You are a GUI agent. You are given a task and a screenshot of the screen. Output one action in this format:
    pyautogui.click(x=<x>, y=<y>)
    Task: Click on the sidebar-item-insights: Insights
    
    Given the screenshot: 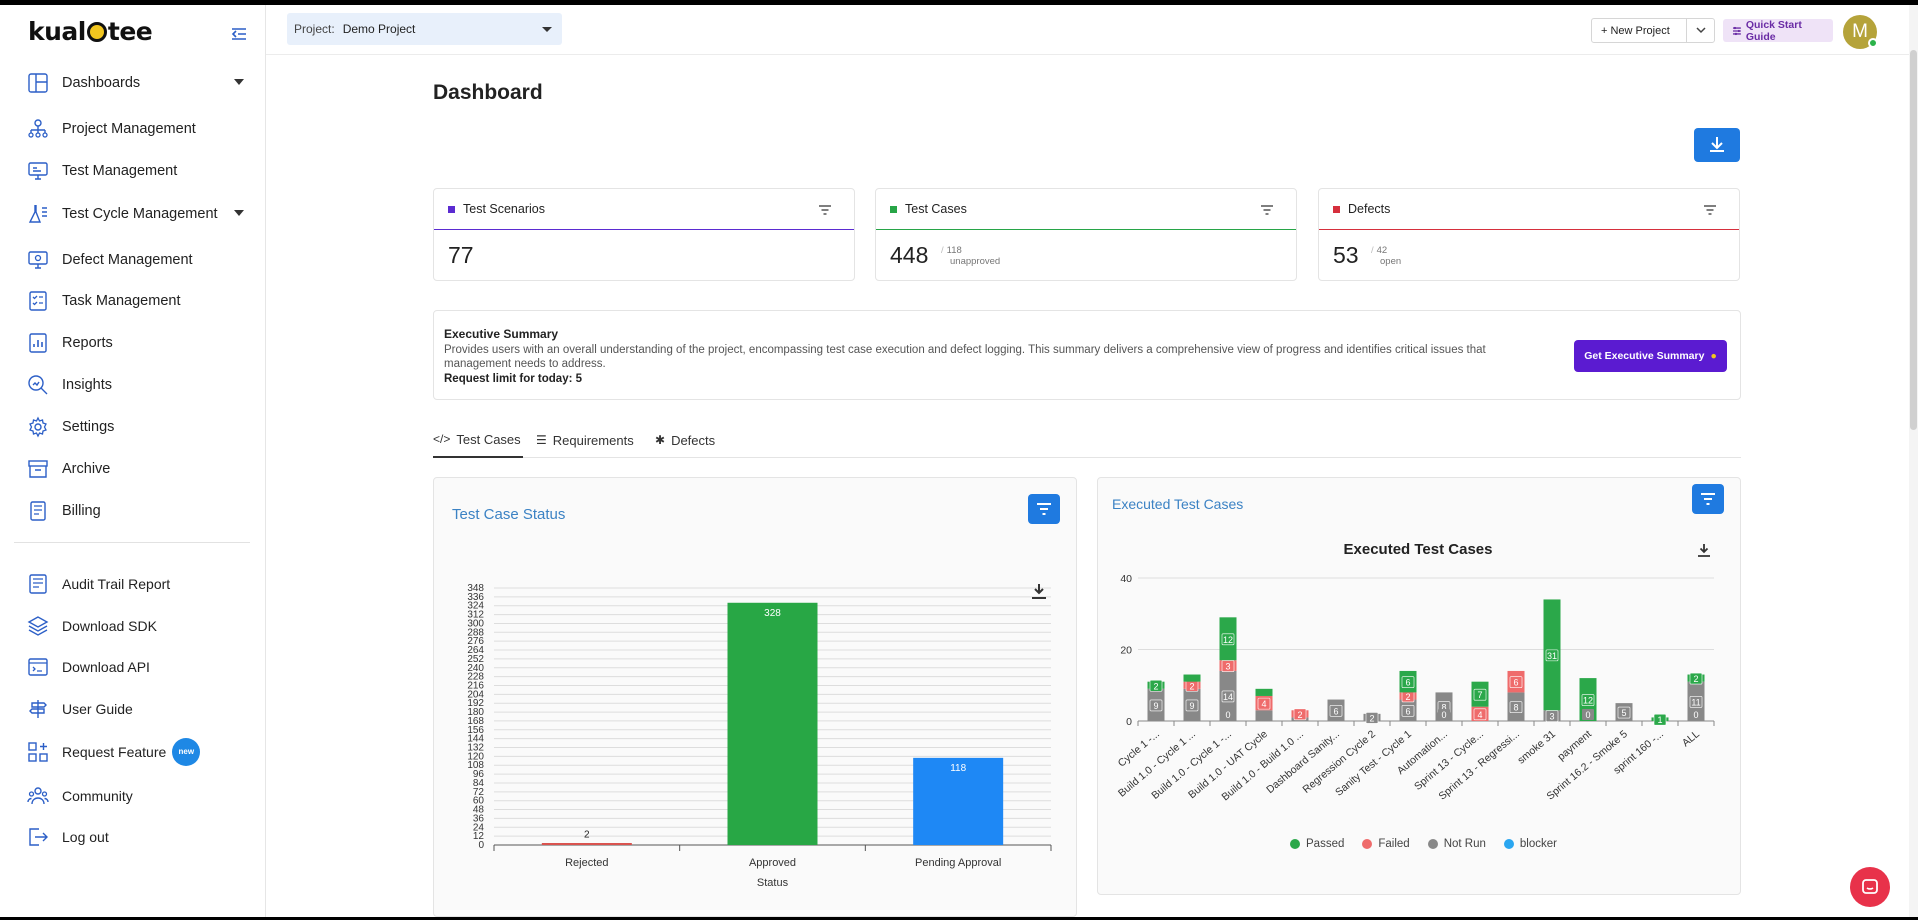 What is the action you would take?
    pyautogui.click(x=137, y=385)
    